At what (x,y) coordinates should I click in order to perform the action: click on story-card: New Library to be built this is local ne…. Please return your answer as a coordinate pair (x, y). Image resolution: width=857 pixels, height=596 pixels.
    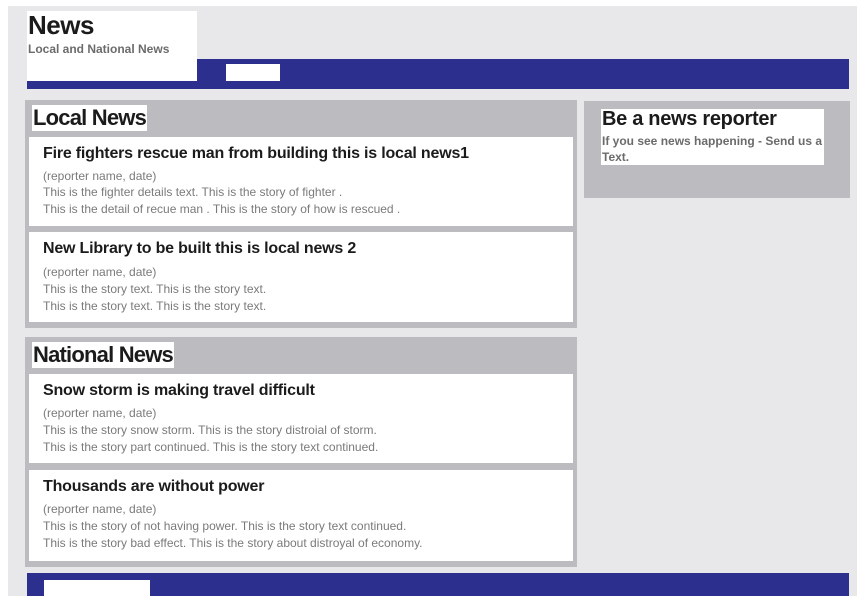
    Looking at the image, I should click on (301, 277).